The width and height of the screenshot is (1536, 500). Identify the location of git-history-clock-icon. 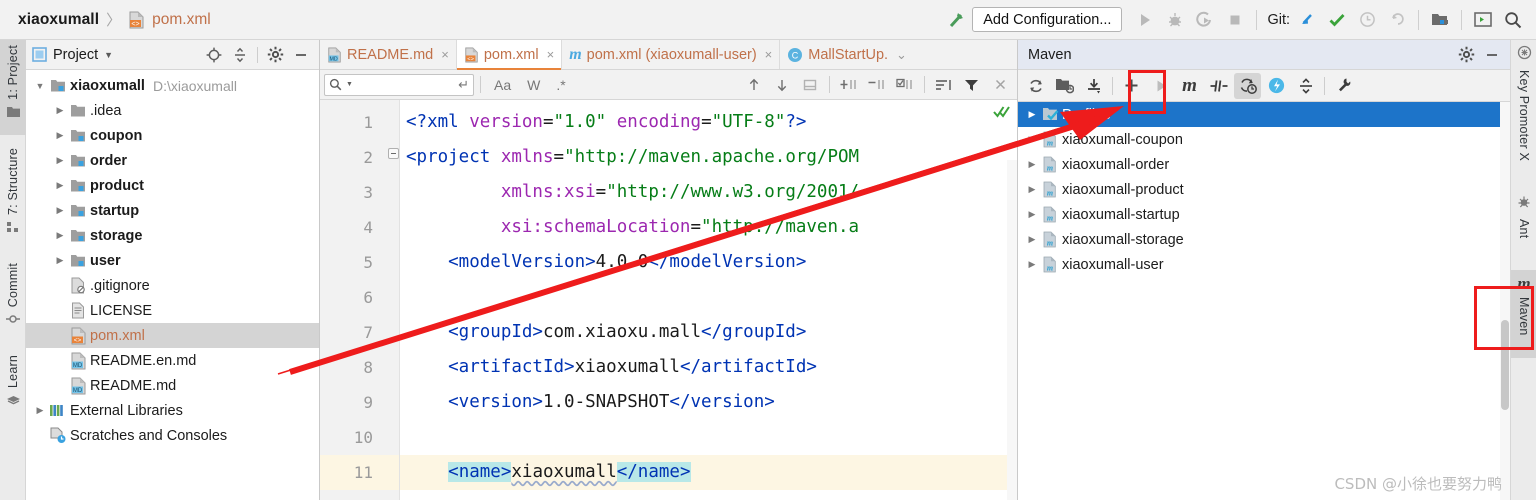
(1367, 20).